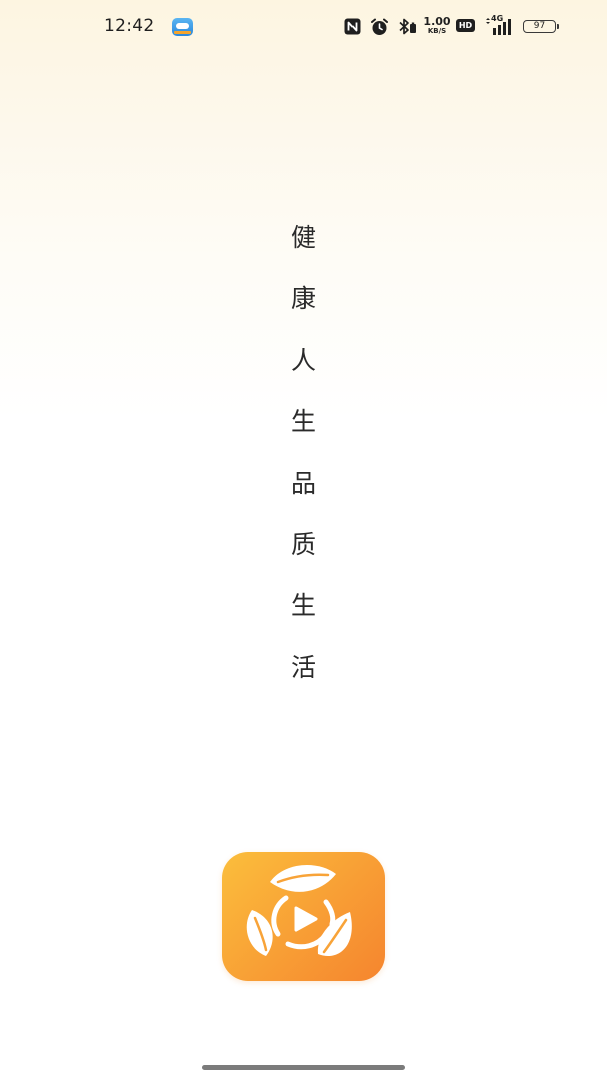 The width and height of the screenshot is (607, 1080). Describe the element at coordinates (303, 360) in the screenshot. I see `slogan-char: 人` at that location.